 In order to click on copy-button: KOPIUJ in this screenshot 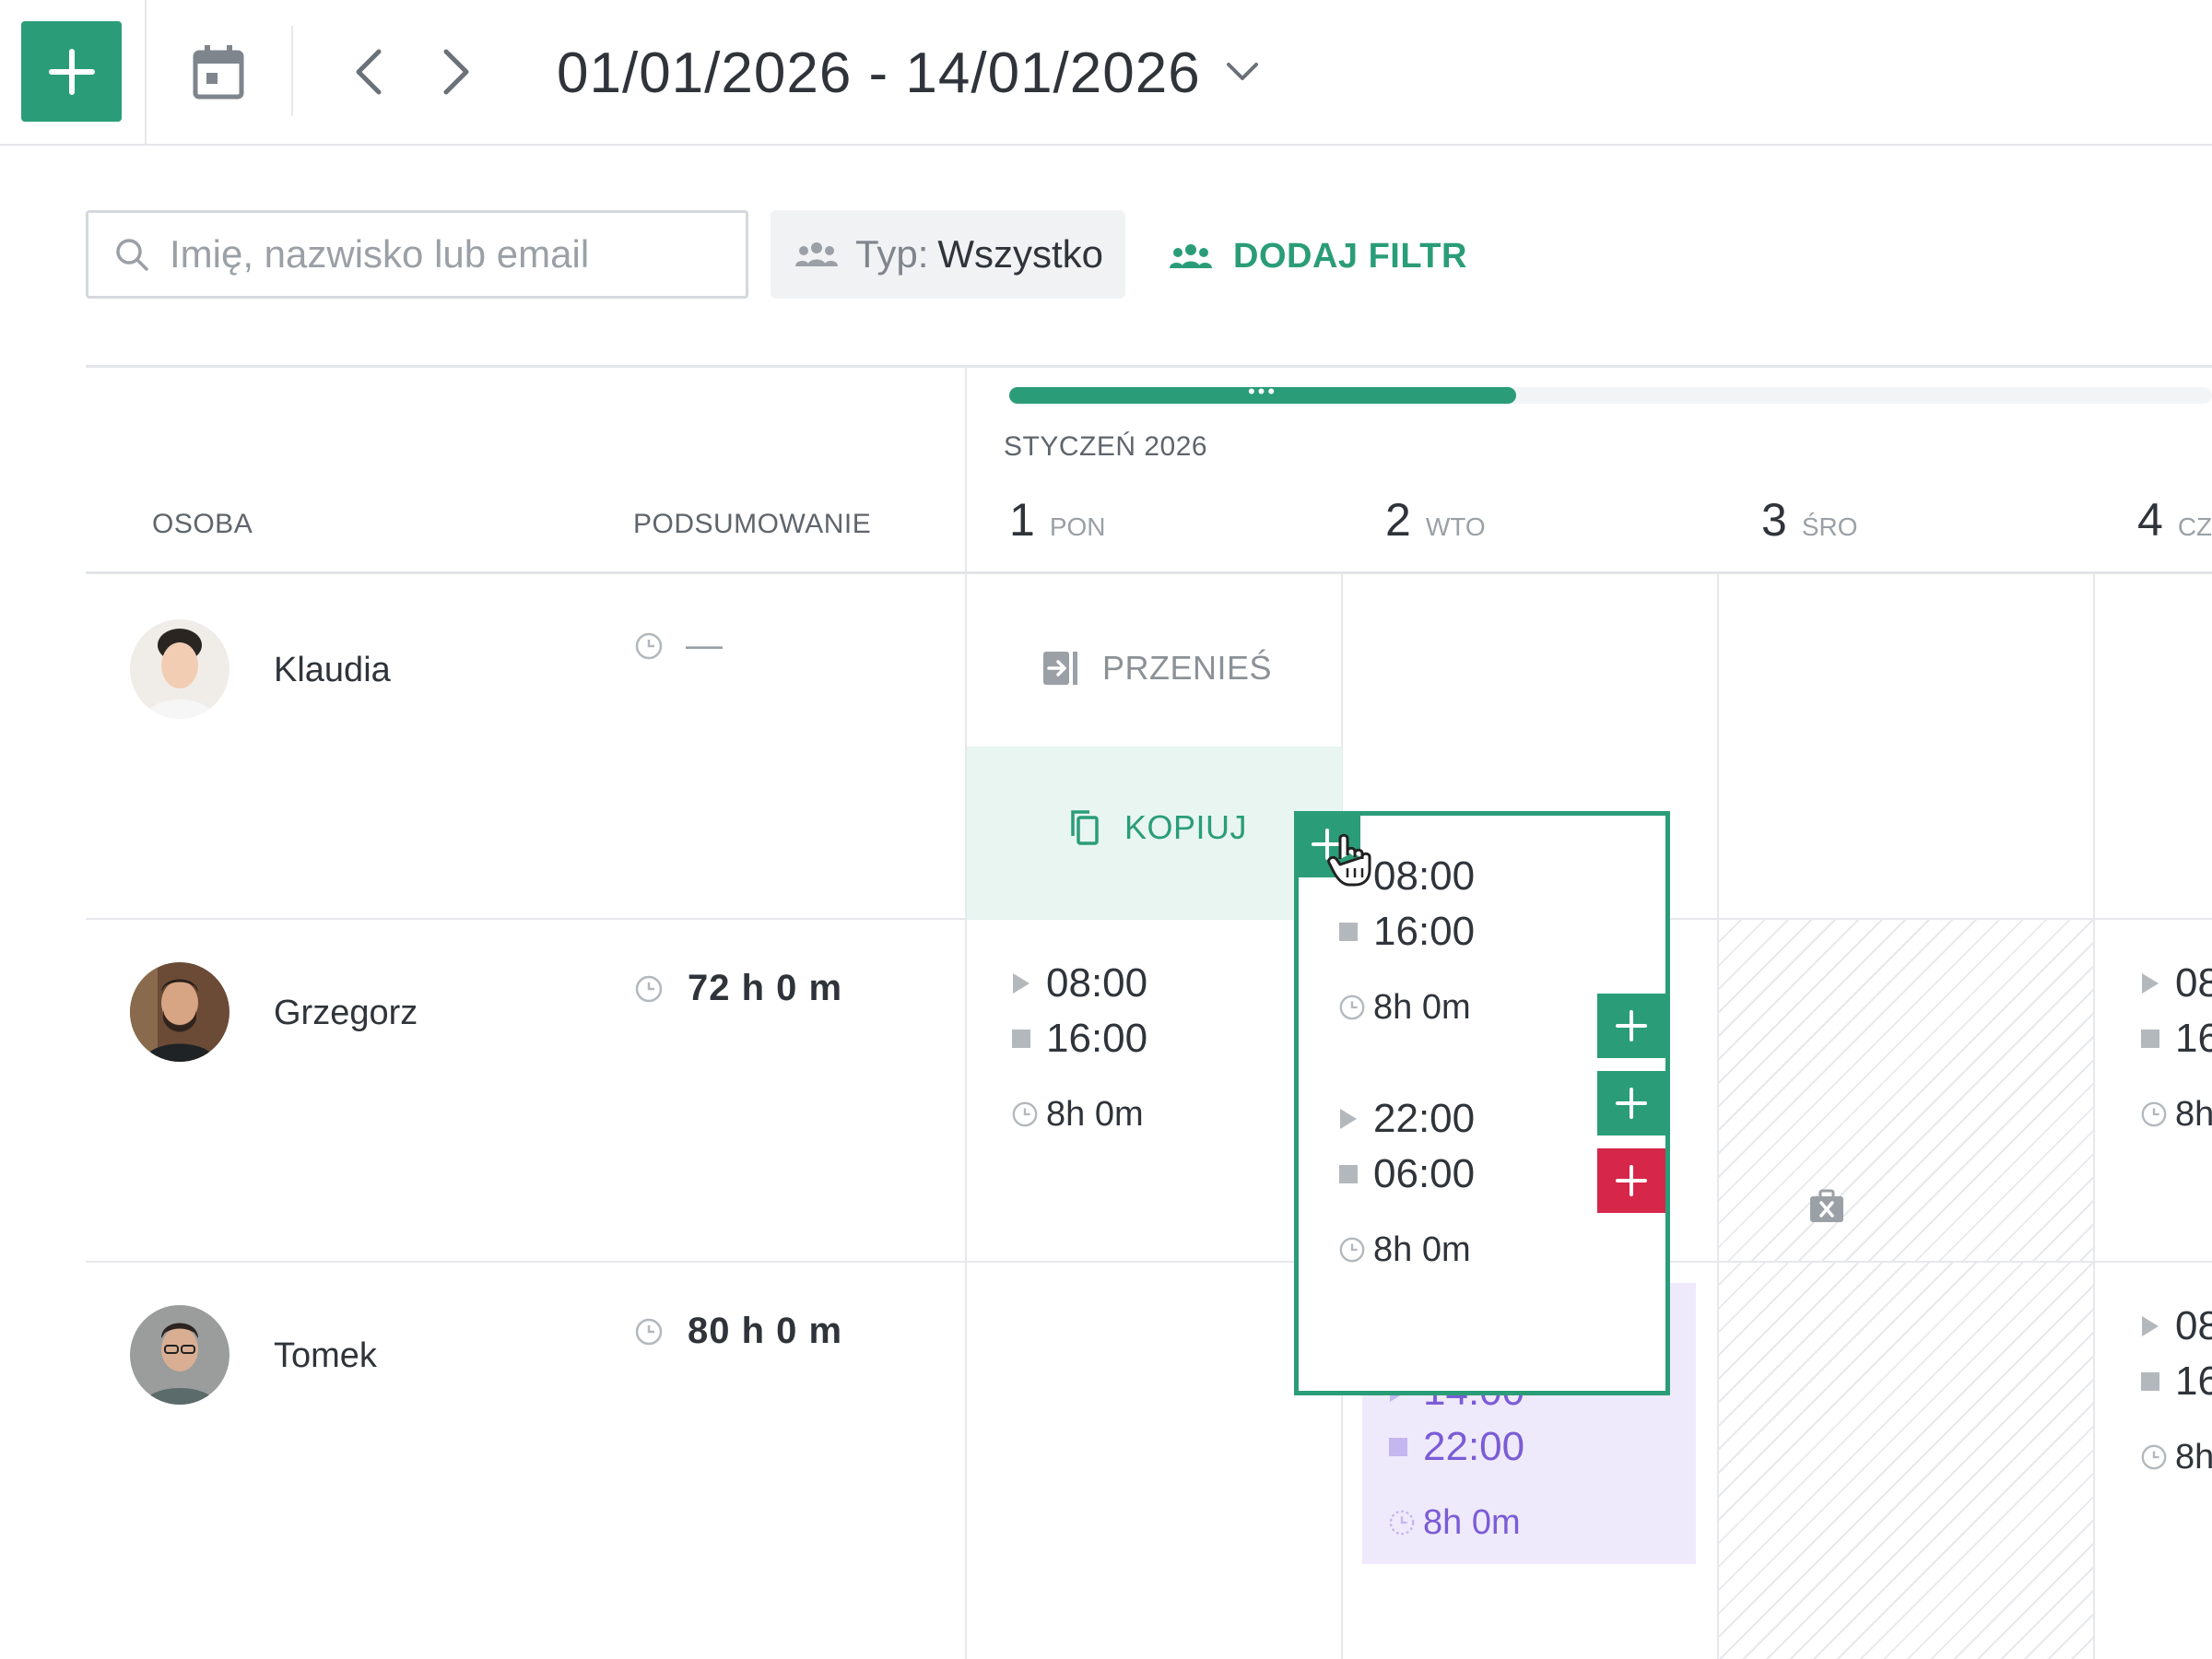, I will do `click(1158, 828)`.